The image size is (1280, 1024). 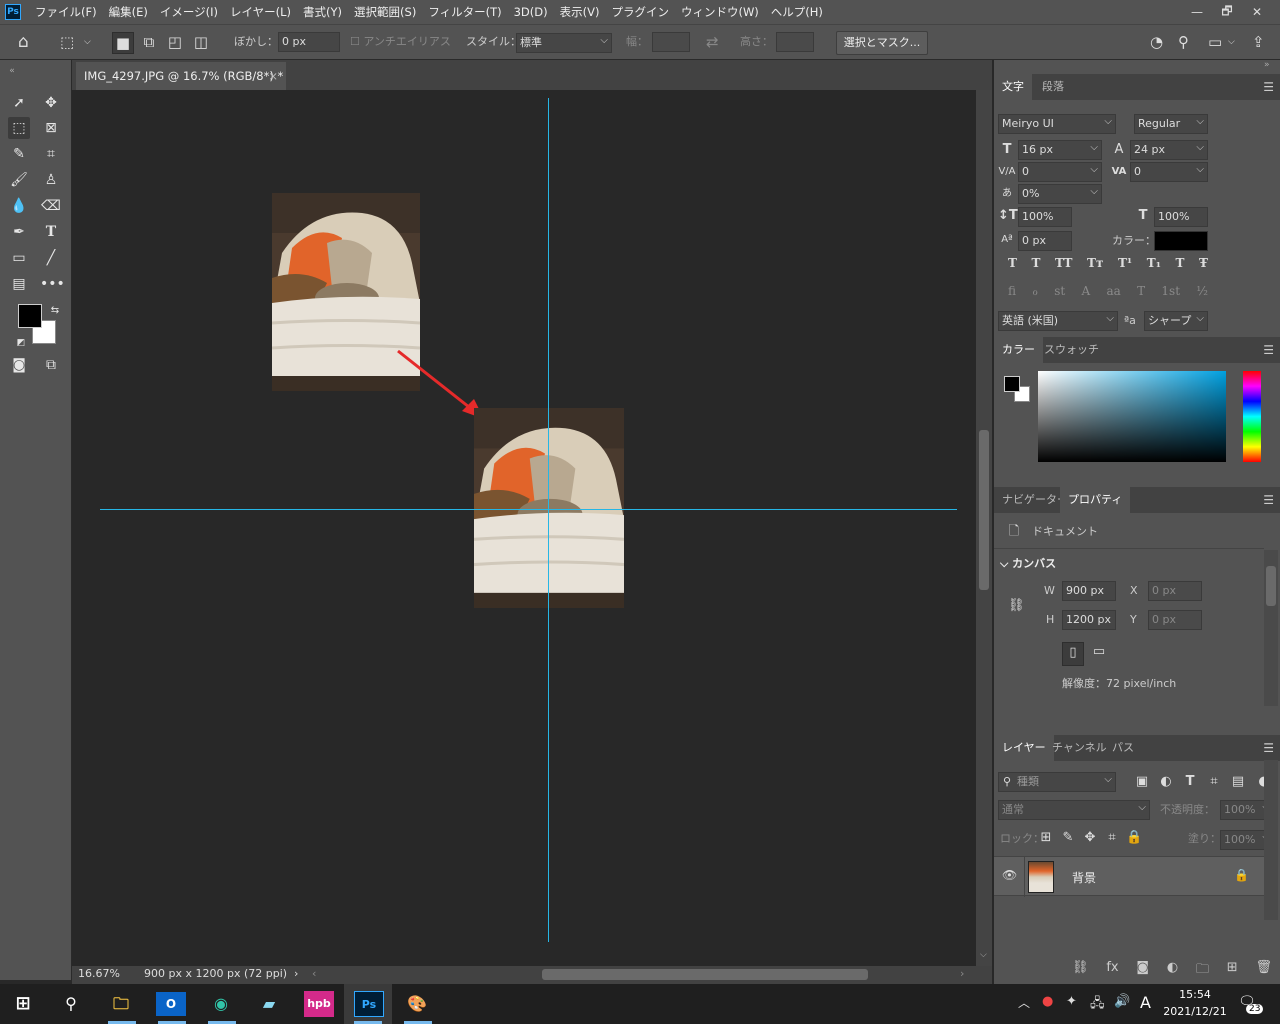 What do you see at coordinates (1089, 620) in the screenshot?
I see `canvas-height-input: 1200 px` at bounding box center [1089, 620].